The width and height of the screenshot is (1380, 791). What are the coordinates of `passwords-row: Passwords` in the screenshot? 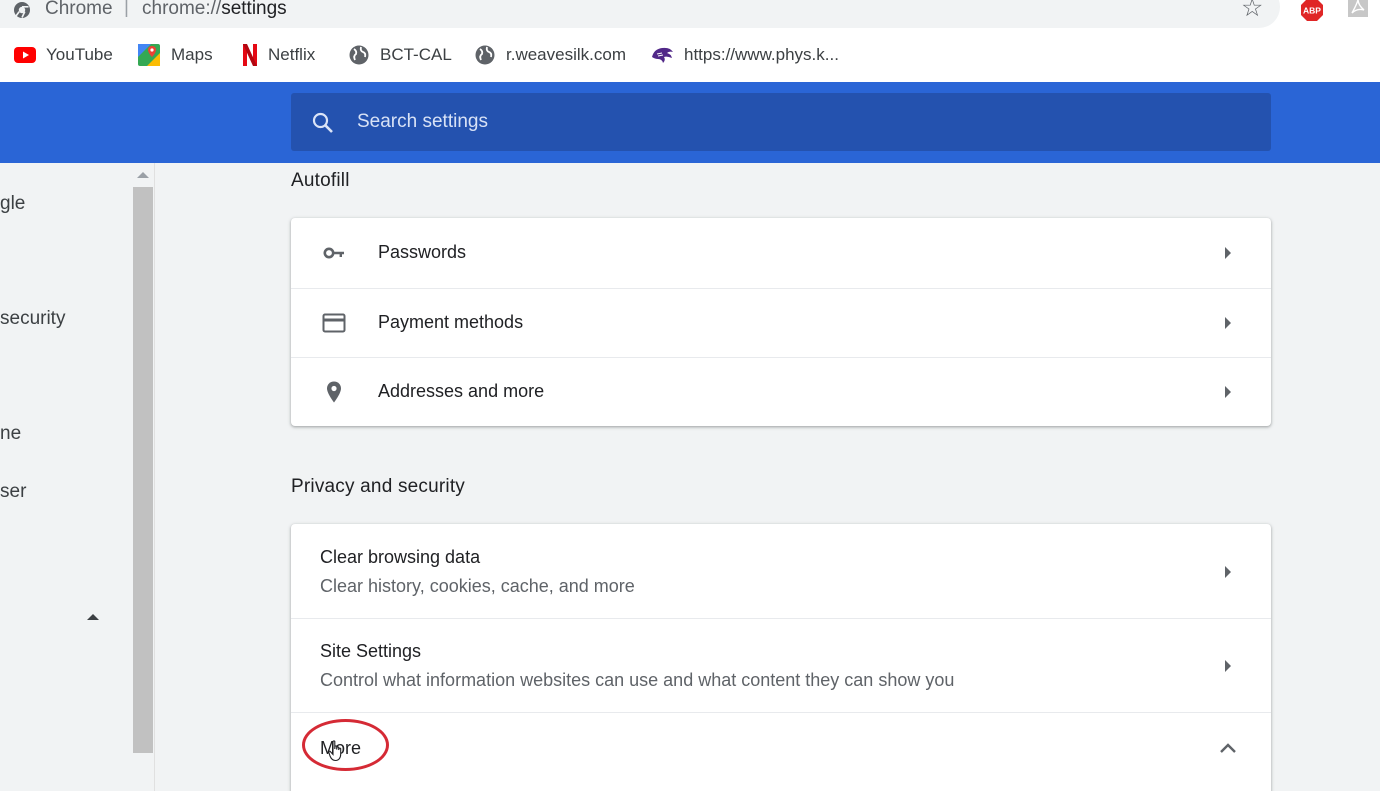 It's located at (781, 253).